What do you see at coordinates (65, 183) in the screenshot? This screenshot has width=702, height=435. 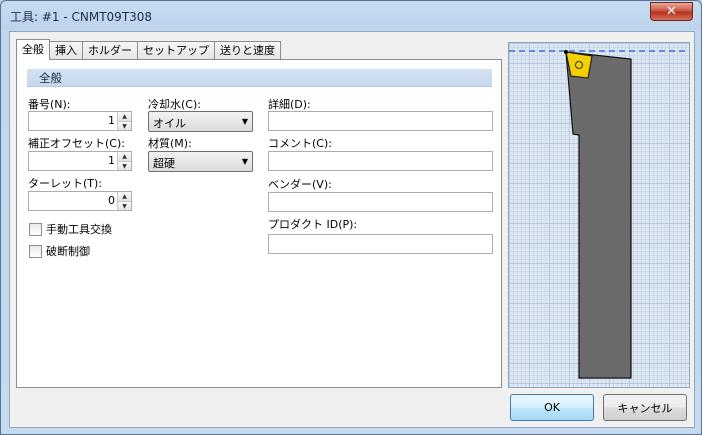 I see `turret-label: ターレット(T):` at bounding box center [65, 183].